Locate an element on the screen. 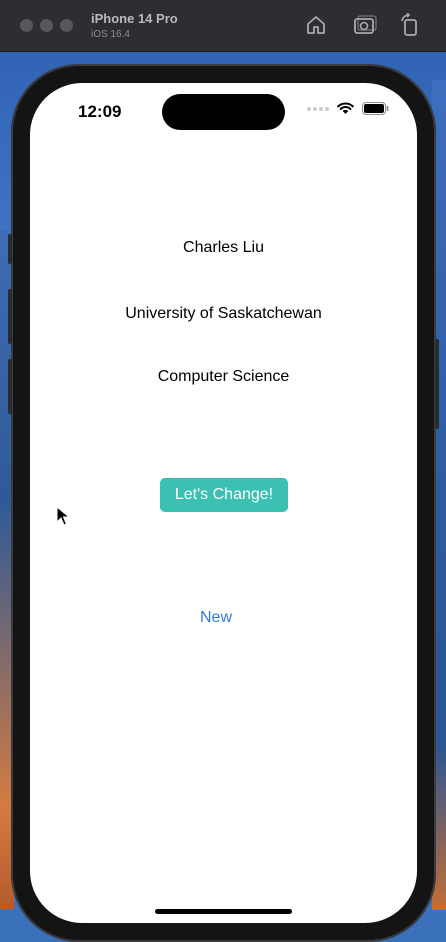 This screenshot has height=942, width=446. department-label: Computer Science is located at coordinates (223, 376).